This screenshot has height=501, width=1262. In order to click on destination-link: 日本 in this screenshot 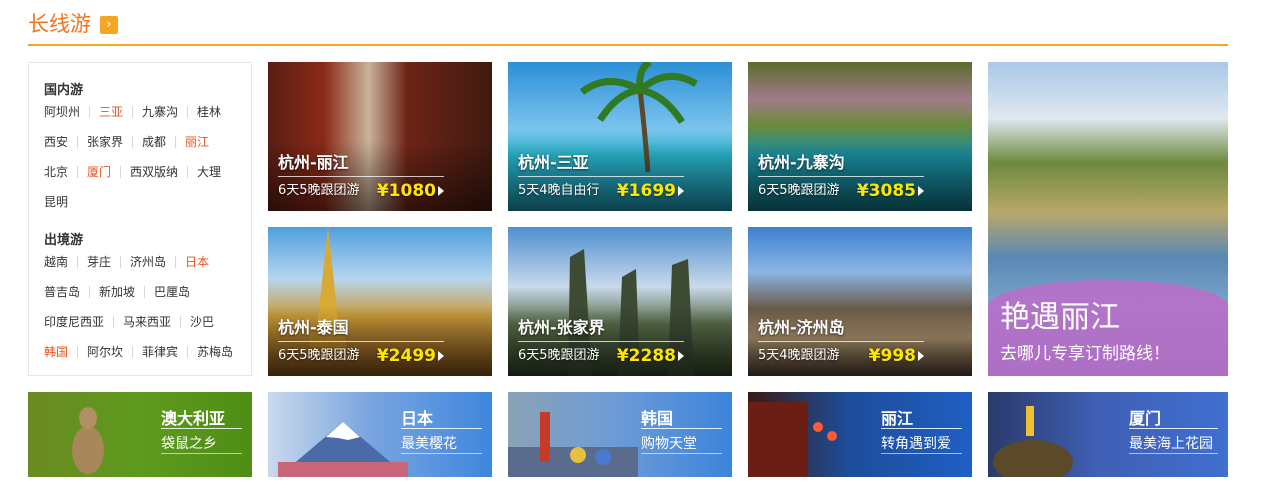, I will do `click(197, 262)`.